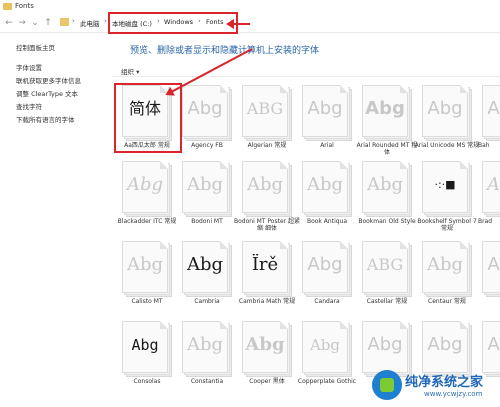 Image resolution: width=500 pixels, height=407 pixels. I want to click on organize-menu-button: 组织 ▾, so click(130, 71).